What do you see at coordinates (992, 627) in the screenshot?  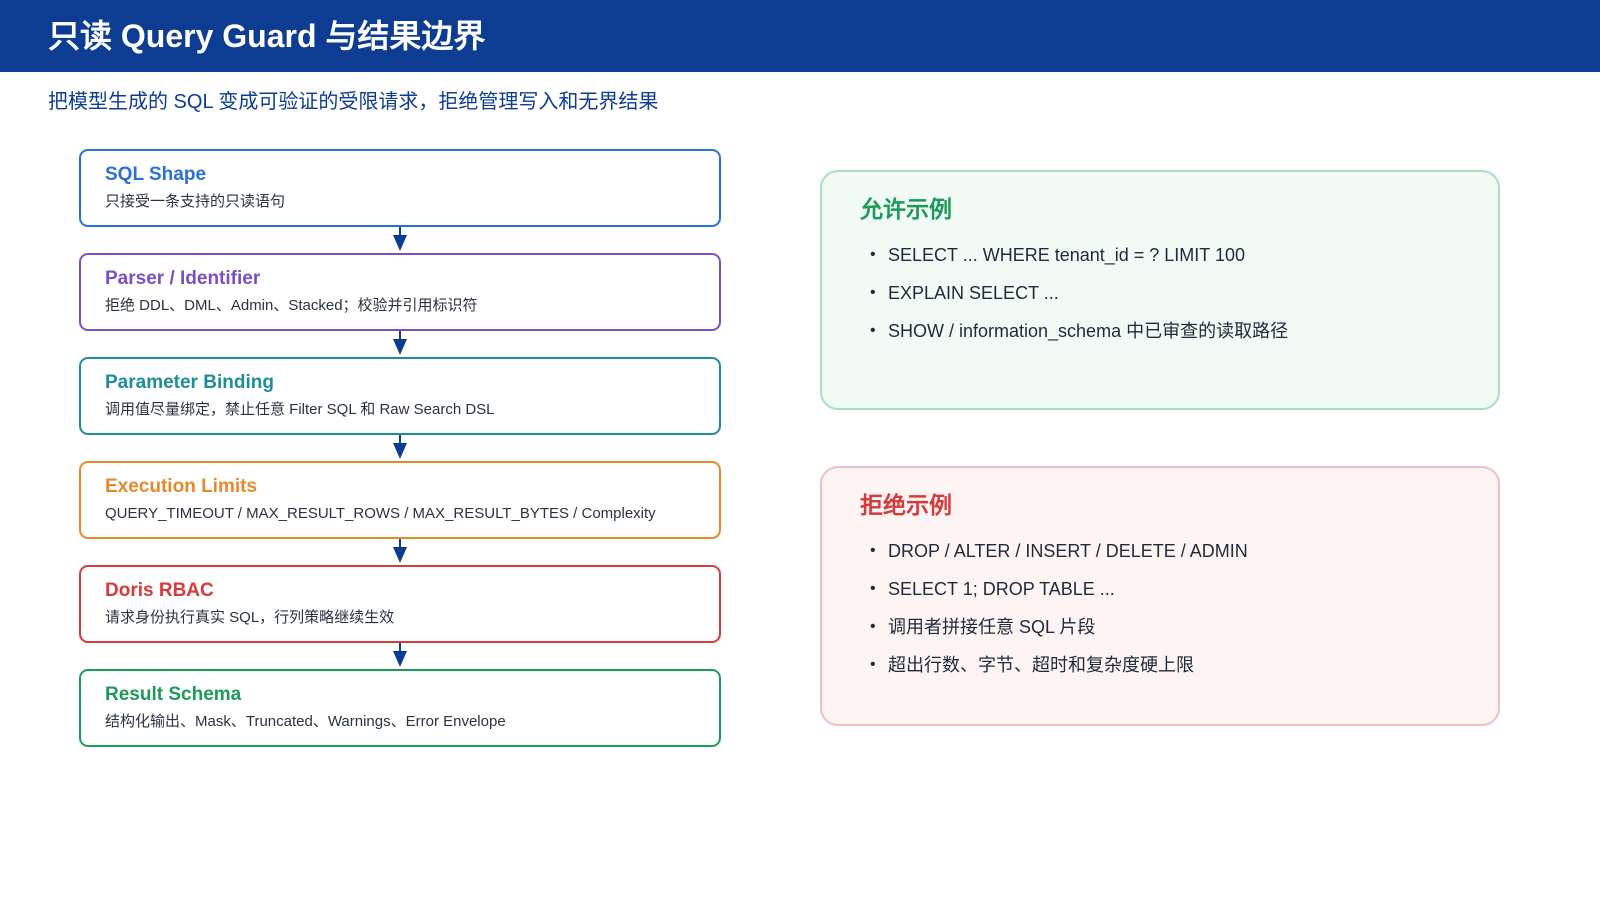 I see `list-item-text: 调用者拼接任意 SQL 片段` at bounding box center [992, 627].